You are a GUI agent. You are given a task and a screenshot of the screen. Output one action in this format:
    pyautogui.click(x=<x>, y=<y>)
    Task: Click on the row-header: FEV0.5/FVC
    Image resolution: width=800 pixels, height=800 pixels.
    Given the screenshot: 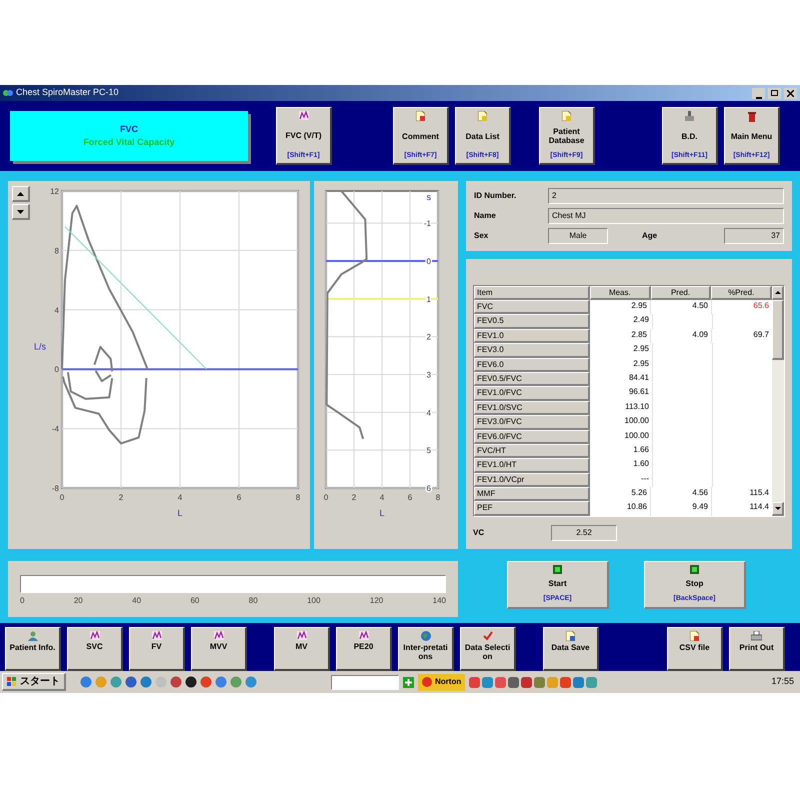 What is the action you would take?
    pyautogui.click(x=532, y=379)
    